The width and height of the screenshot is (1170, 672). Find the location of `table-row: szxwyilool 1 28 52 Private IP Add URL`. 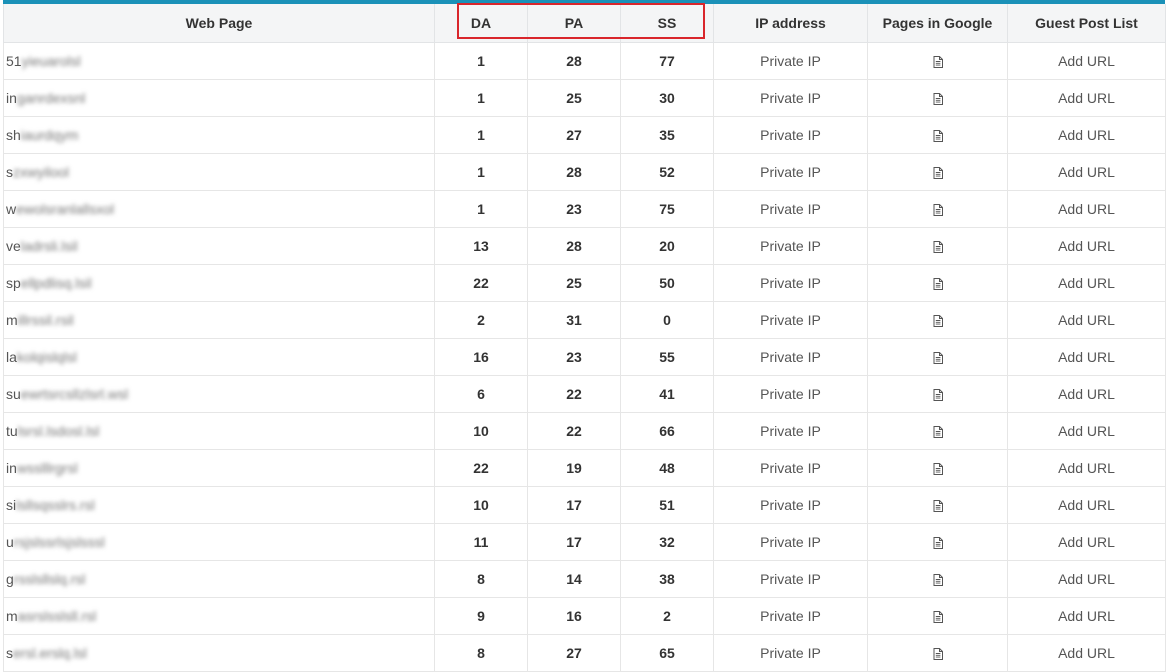

table-row: szxwyilool 1 28 52 Private IP Add URL is located at coordinates (584, 172).